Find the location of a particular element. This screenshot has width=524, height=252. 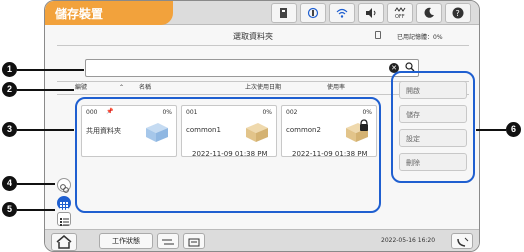

delete-button: 刪除 is located at coordinates (433, 162).